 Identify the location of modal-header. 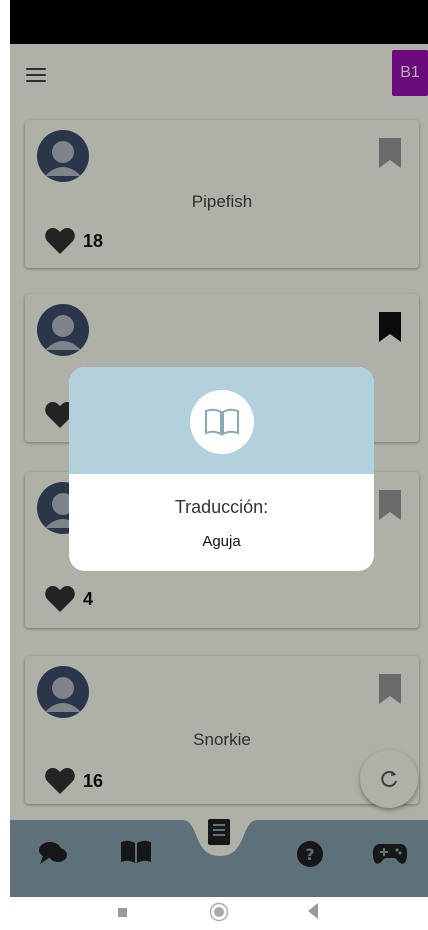
(221, 420).